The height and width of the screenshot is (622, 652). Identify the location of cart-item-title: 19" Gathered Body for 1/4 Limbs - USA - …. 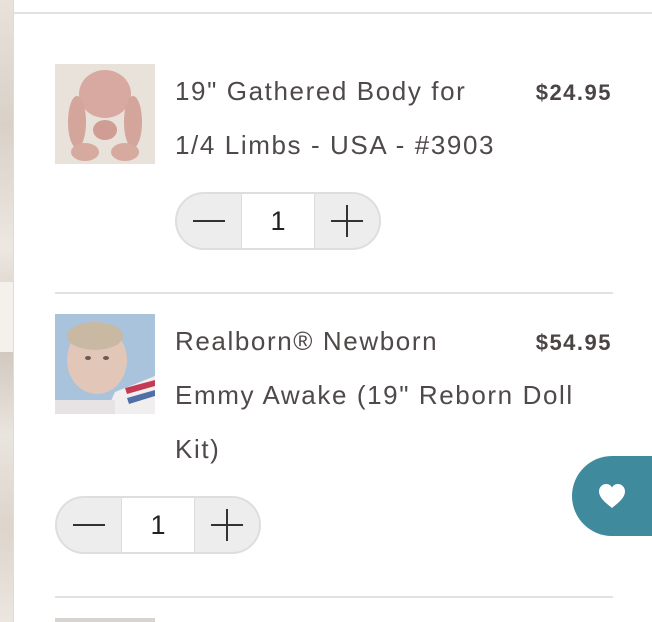
(340, 118).